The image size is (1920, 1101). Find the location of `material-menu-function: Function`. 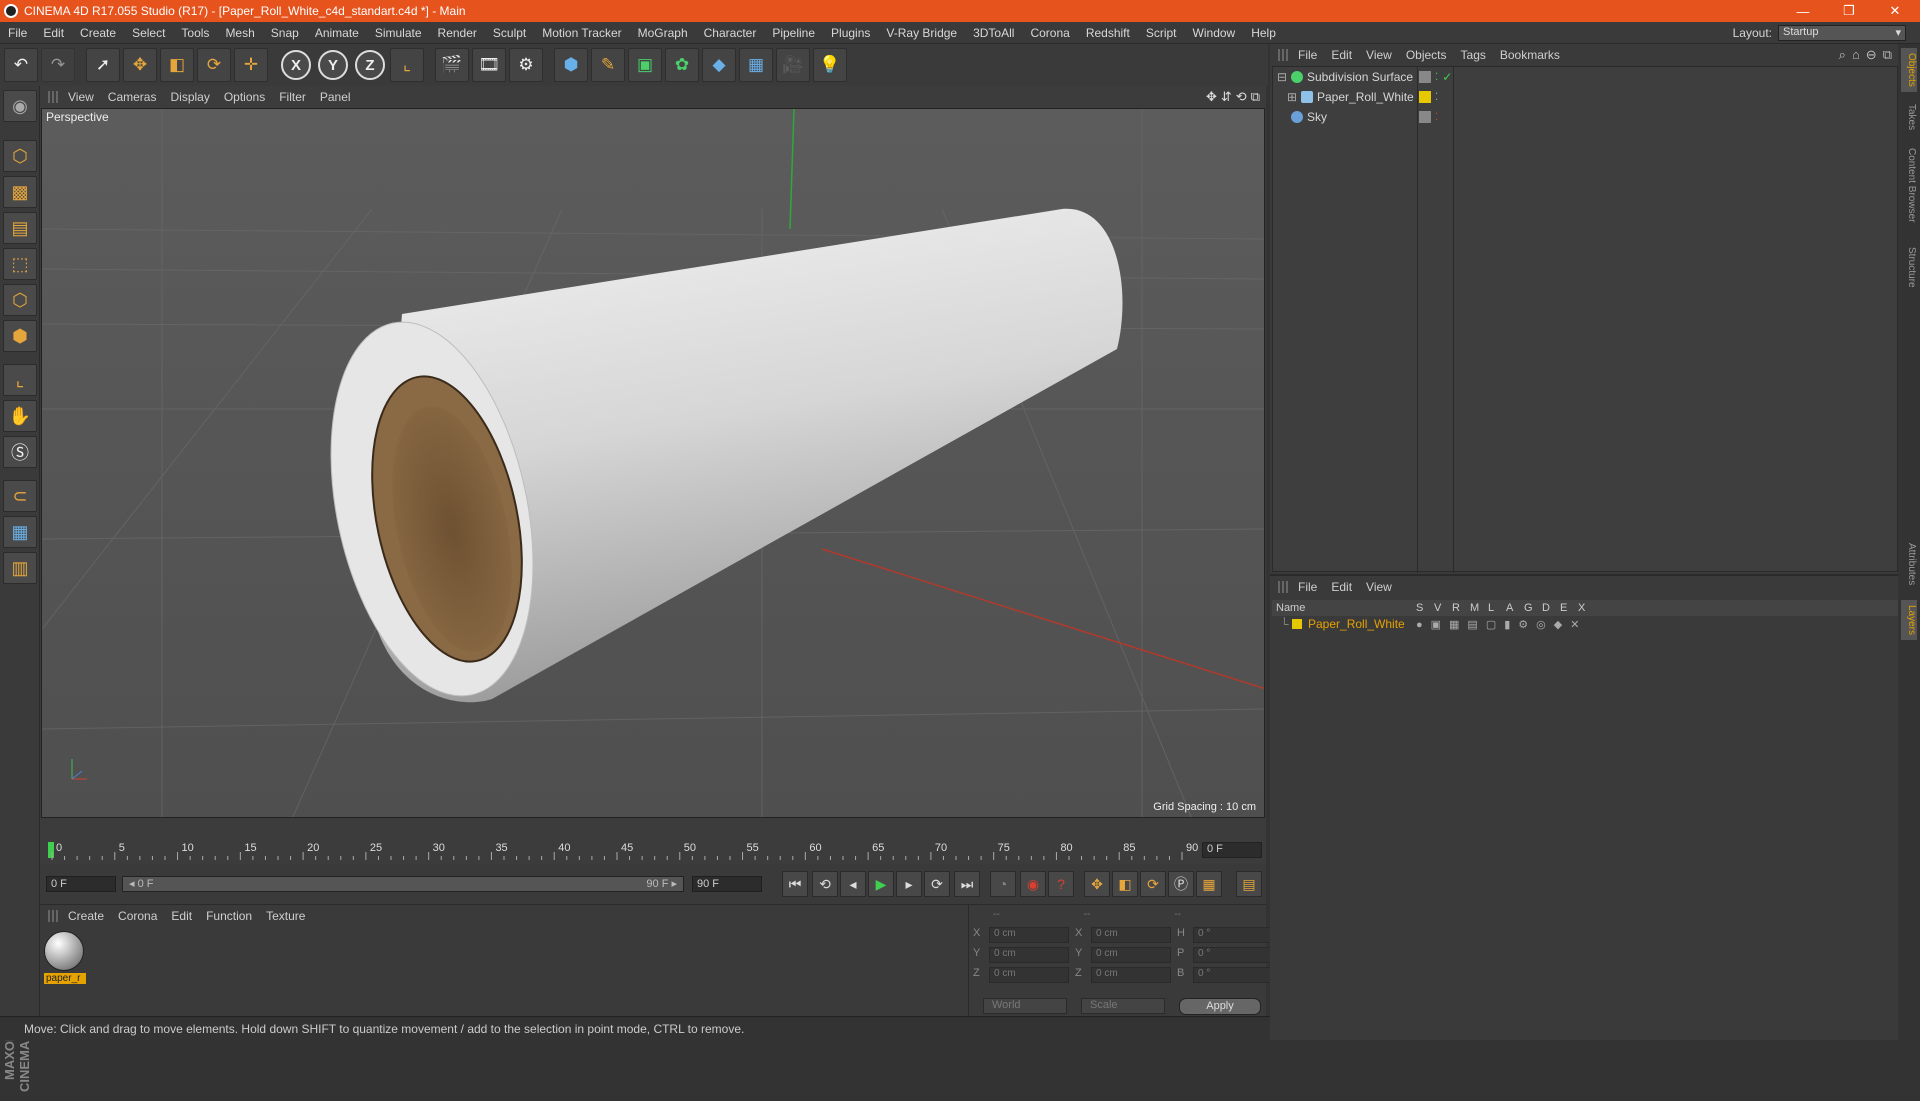

material-menu-function: Function is located at coordinates (234, 916).